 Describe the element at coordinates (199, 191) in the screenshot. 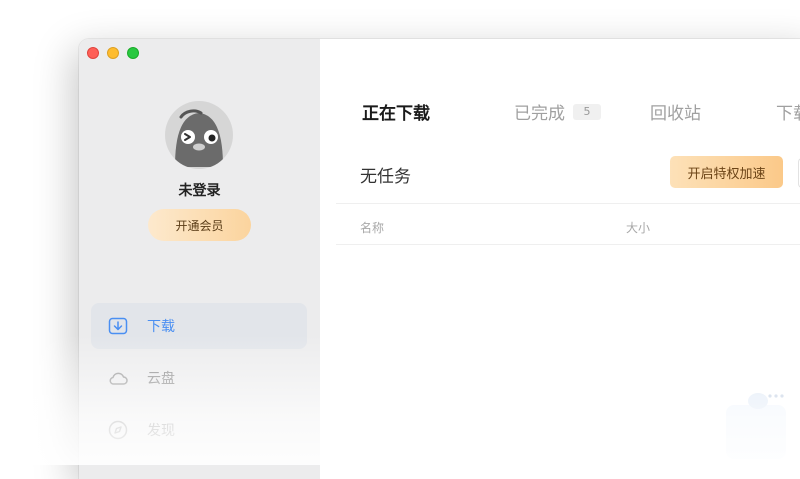

I see `username: 未登录` at that location.